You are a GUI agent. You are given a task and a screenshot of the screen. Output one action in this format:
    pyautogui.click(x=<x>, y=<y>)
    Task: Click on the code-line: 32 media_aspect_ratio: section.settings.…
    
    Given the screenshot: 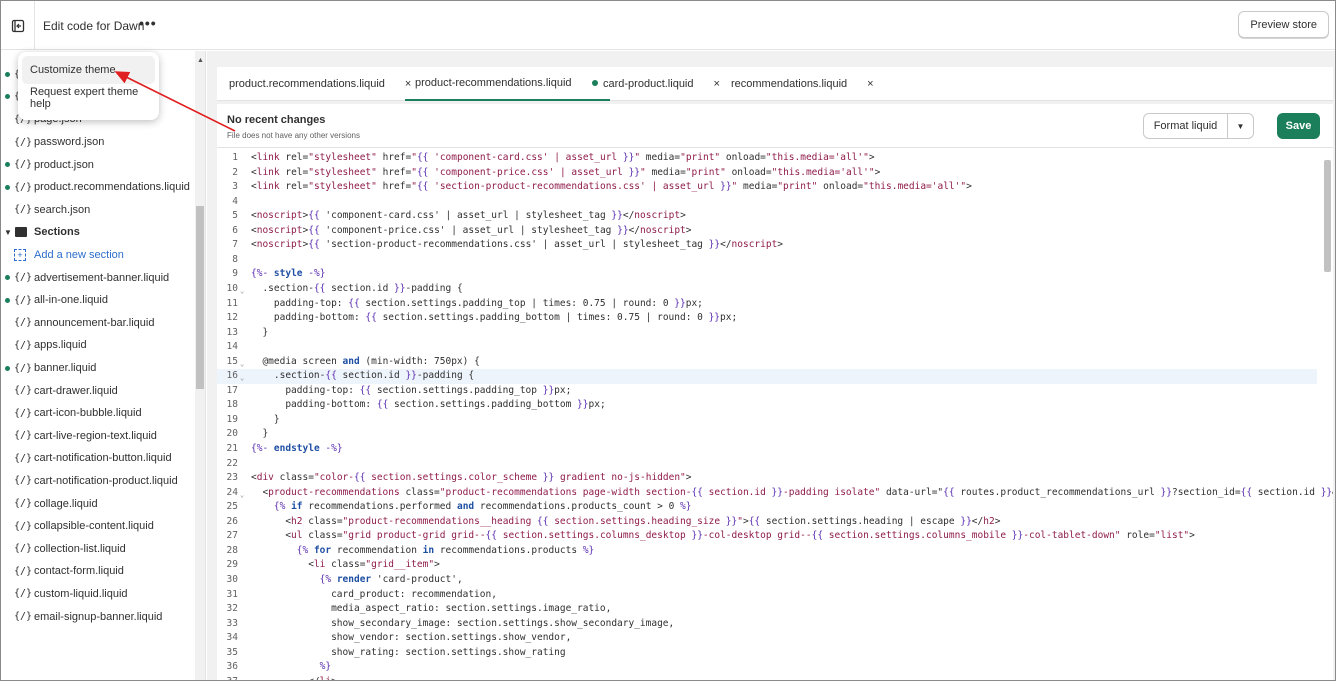 What is the action you would take?
    pyautogui.click(x=767, y=609)
    